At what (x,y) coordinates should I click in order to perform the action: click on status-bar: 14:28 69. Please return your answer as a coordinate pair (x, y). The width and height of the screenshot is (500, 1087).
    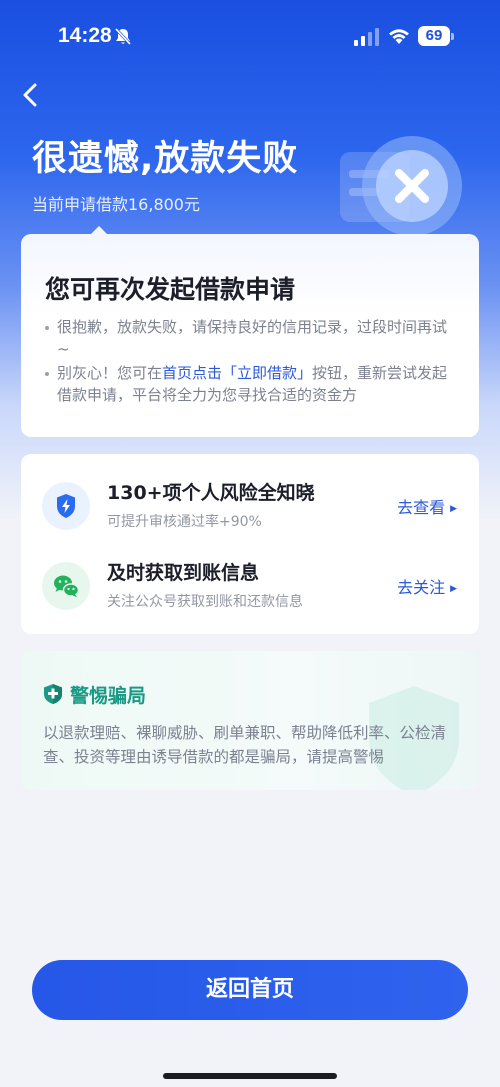
    Looking at the image, I should click on (250, 35).